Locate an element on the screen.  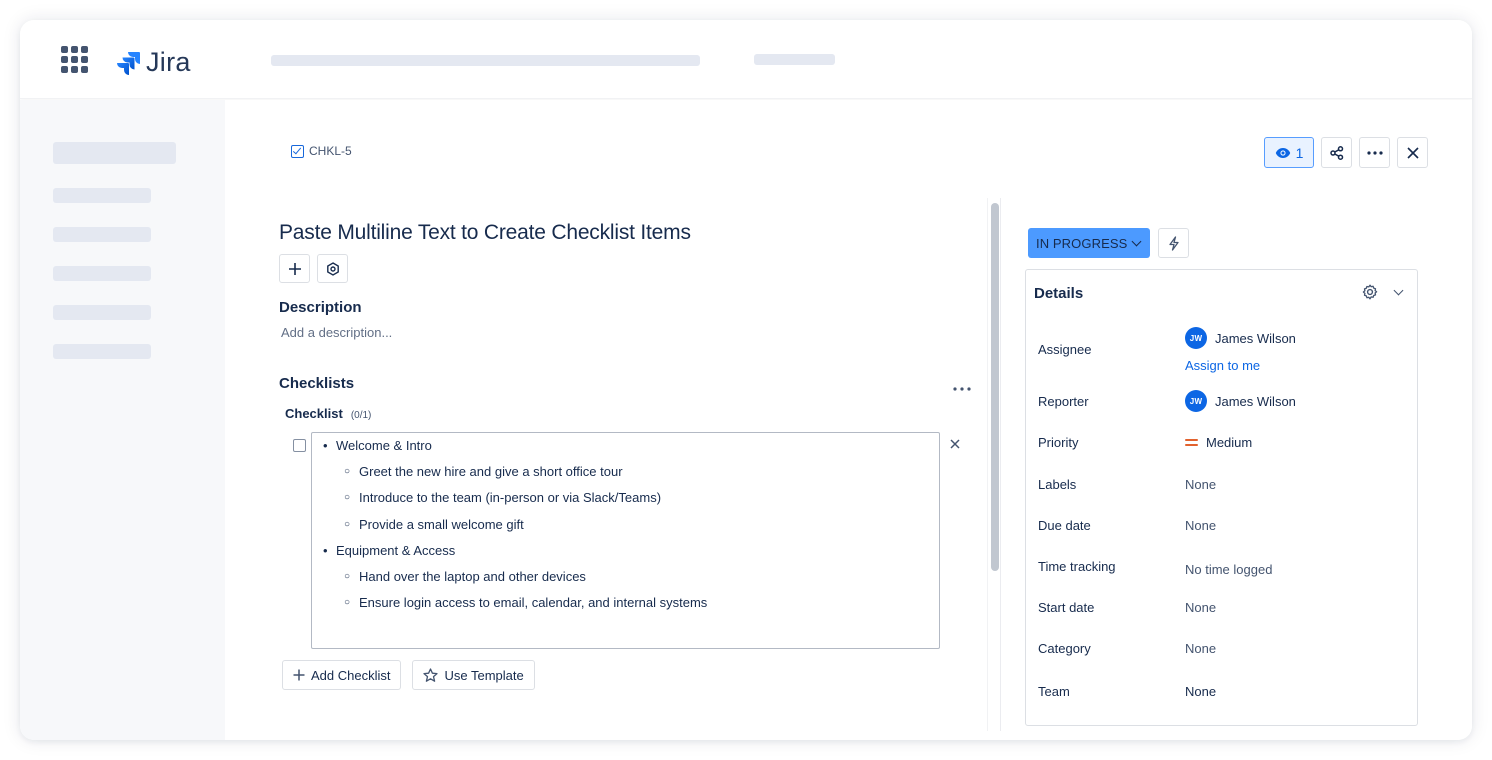
description-heading: Description is located at coordinates (320, 307).